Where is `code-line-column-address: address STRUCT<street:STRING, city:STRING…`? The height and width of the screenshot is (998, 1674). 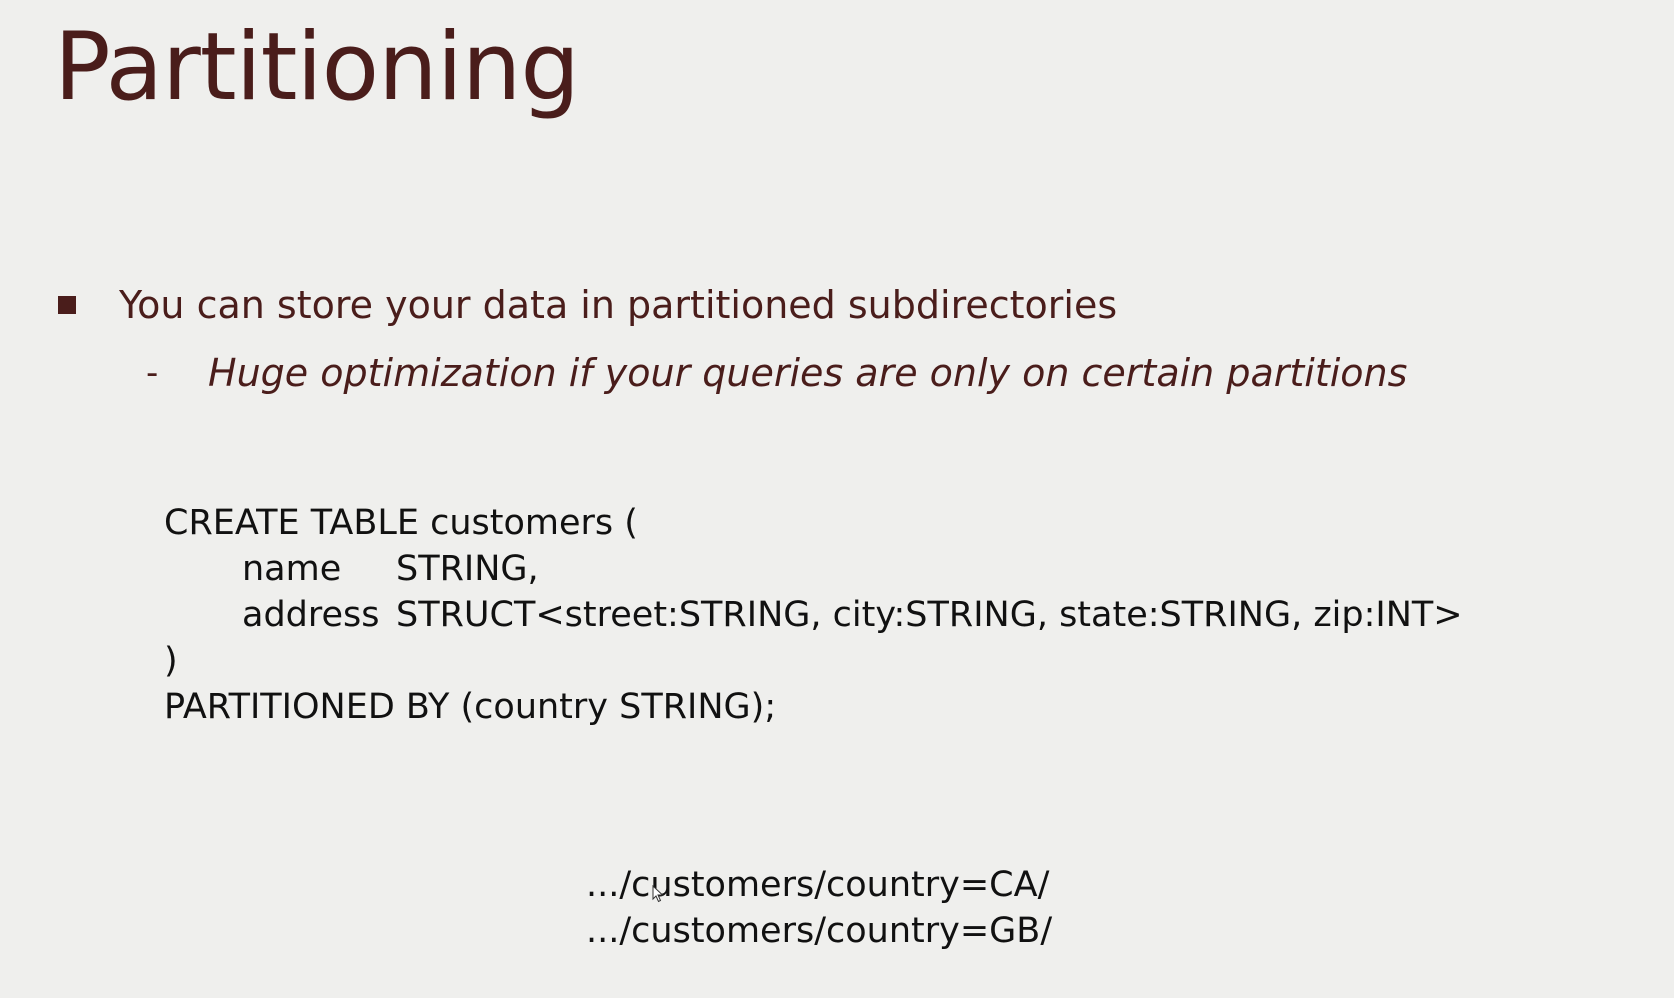
code-line-column-address: address STRUCT<street:STRING, city:STRING… is located at coordinates (813, 615).